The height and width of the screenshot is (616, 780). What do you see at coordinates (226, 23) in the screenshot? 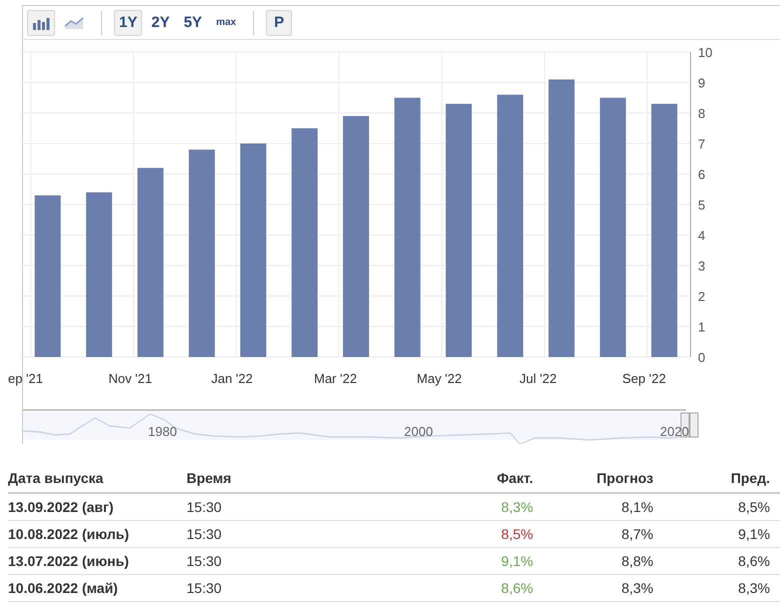
I see `range-button: max` at bounding box center [226, 23].